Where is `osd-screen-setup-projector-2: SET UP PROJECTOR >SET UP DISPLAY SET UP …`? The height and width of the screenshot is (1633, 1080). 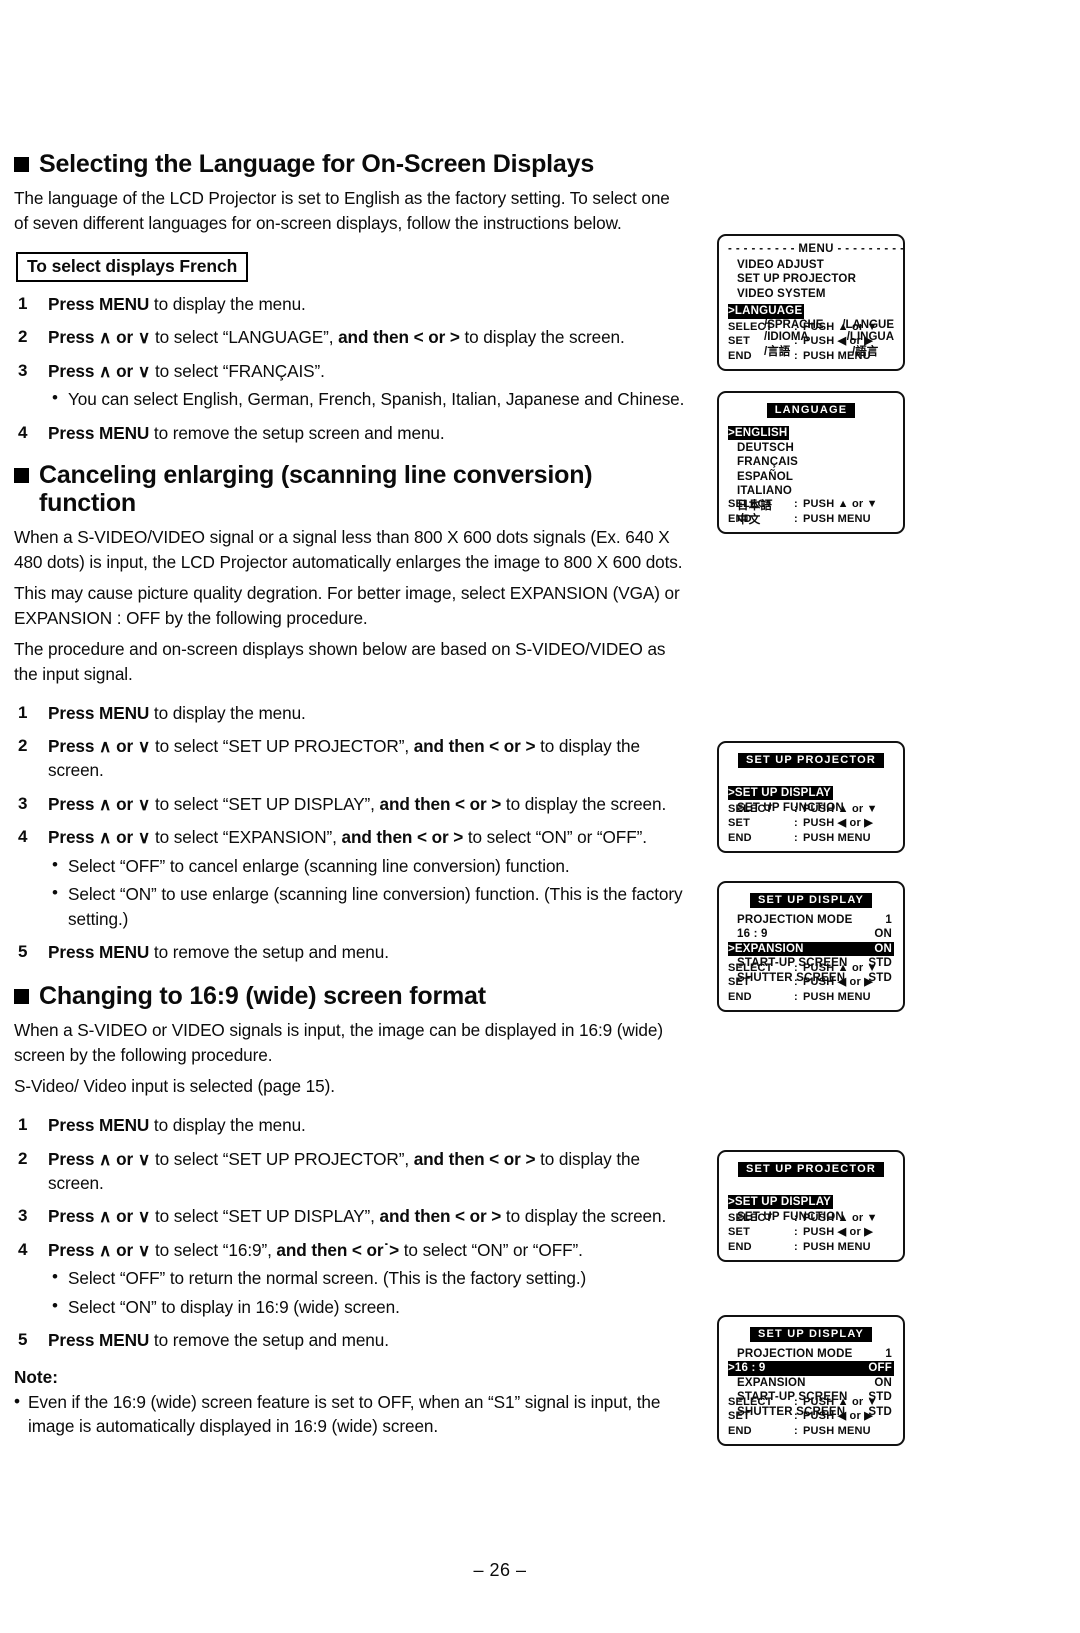 osd-screen-setup-projector-2: SET UP PROJECTOR >SET UP DISPLAY SET UP … is located at coordinates (811, 1206).